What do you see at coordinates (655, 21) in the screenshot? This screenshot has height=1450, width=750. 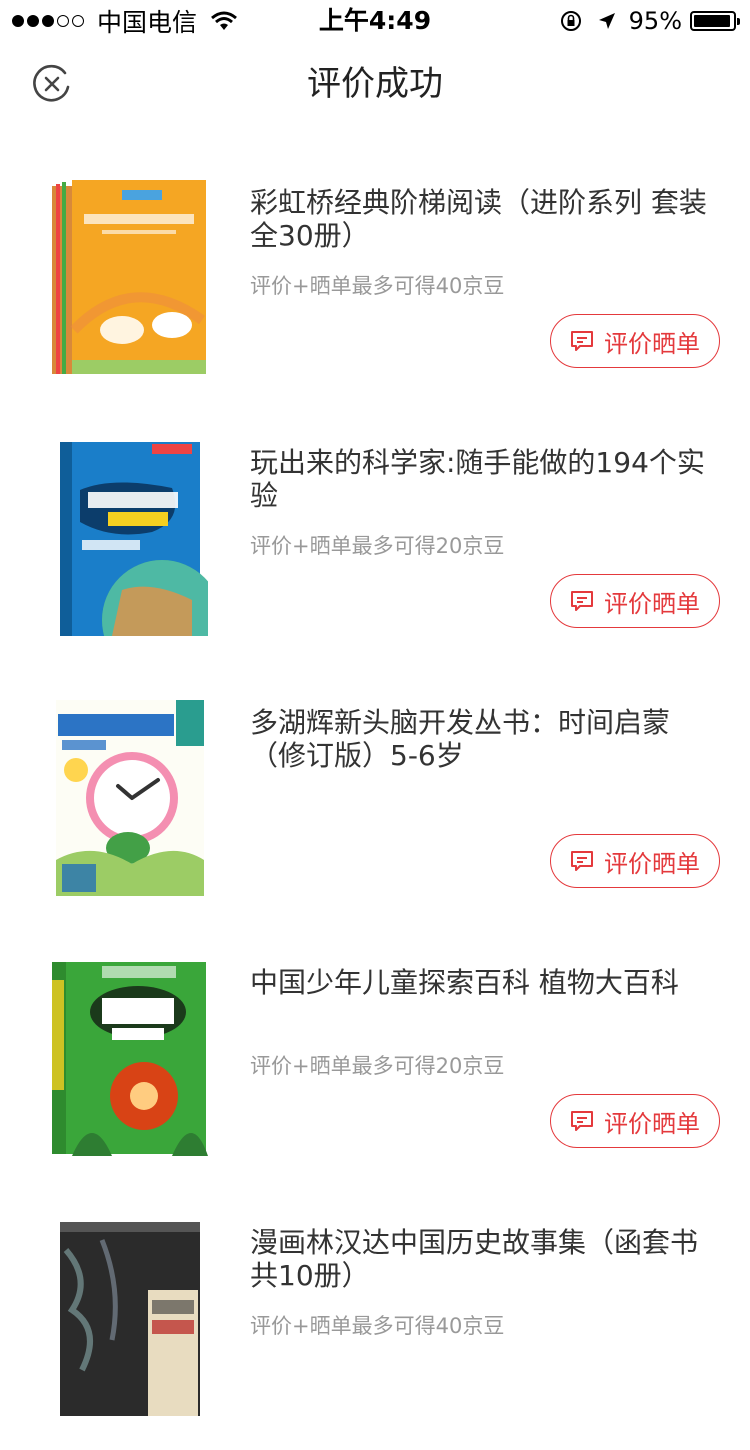 I see `battery-percent: 95%` at bounding box center [655, 21].